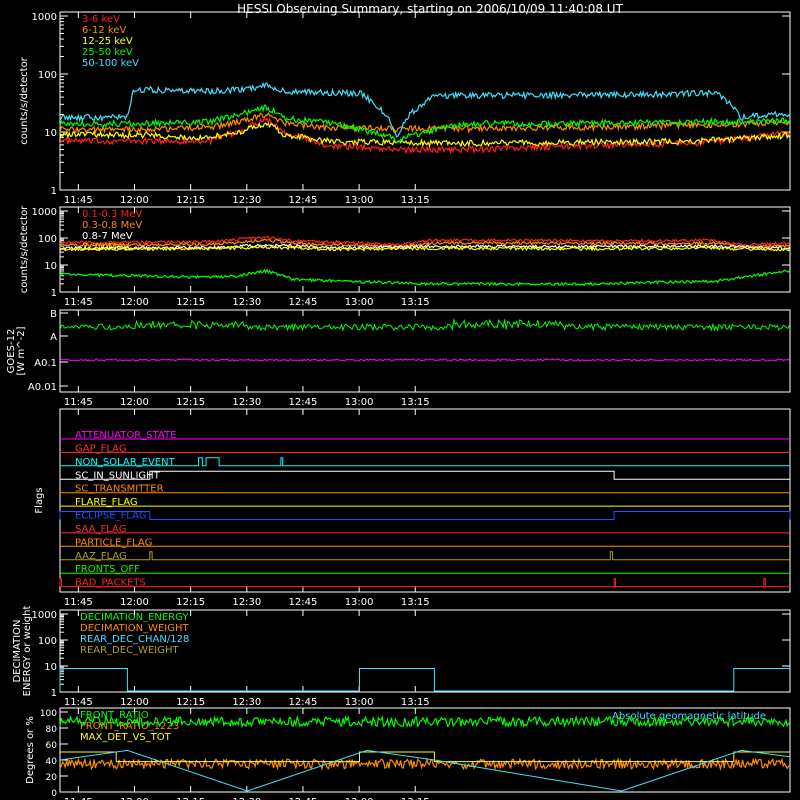  What do you see at coordinates (114, 715) in the screenshot?
I see `legend-entry: FRONT_RATIO` at bounding box center [114, 715].